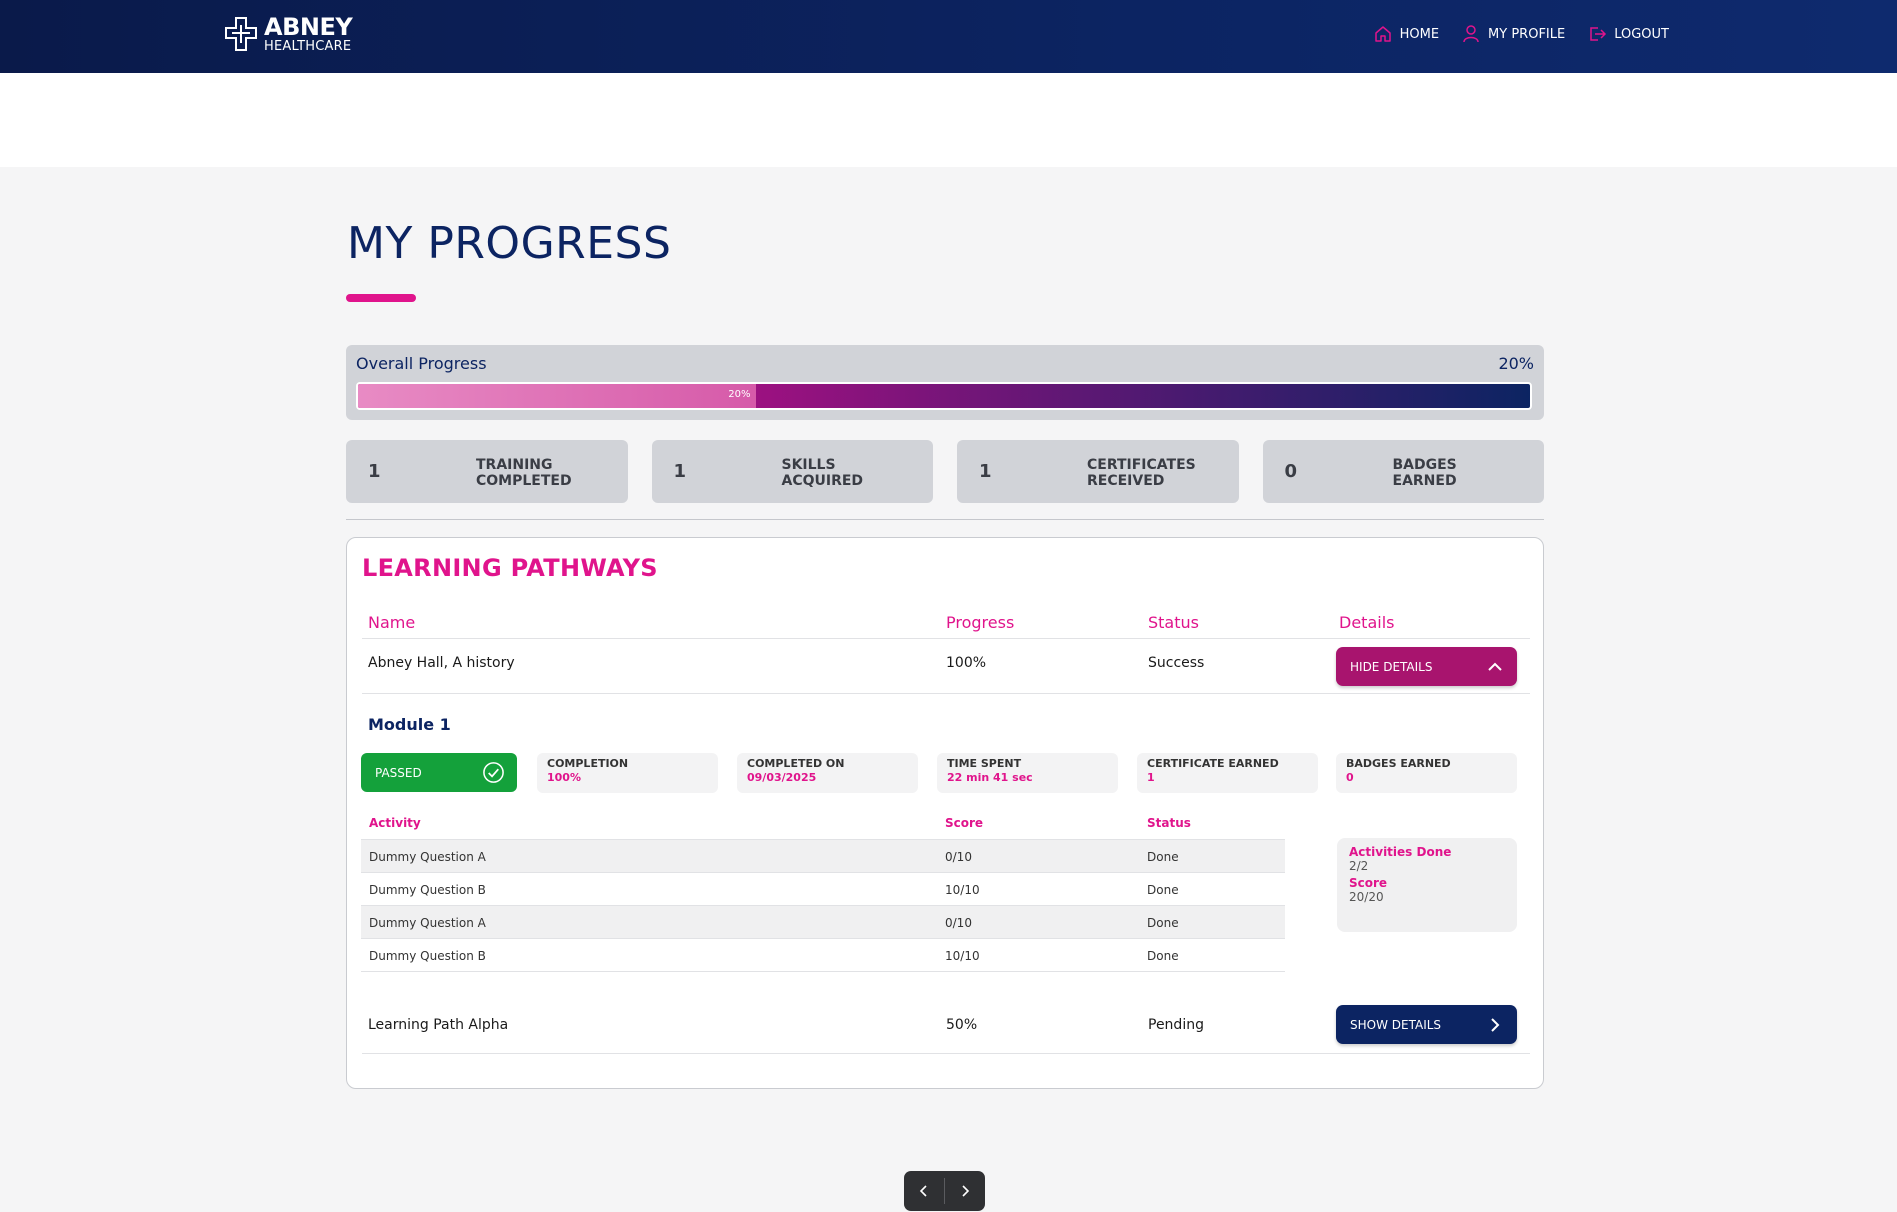 The width and height of the screenshot is (1897, 1212). I want to click on overall-progress-bar: 20%, so click(944, 396).